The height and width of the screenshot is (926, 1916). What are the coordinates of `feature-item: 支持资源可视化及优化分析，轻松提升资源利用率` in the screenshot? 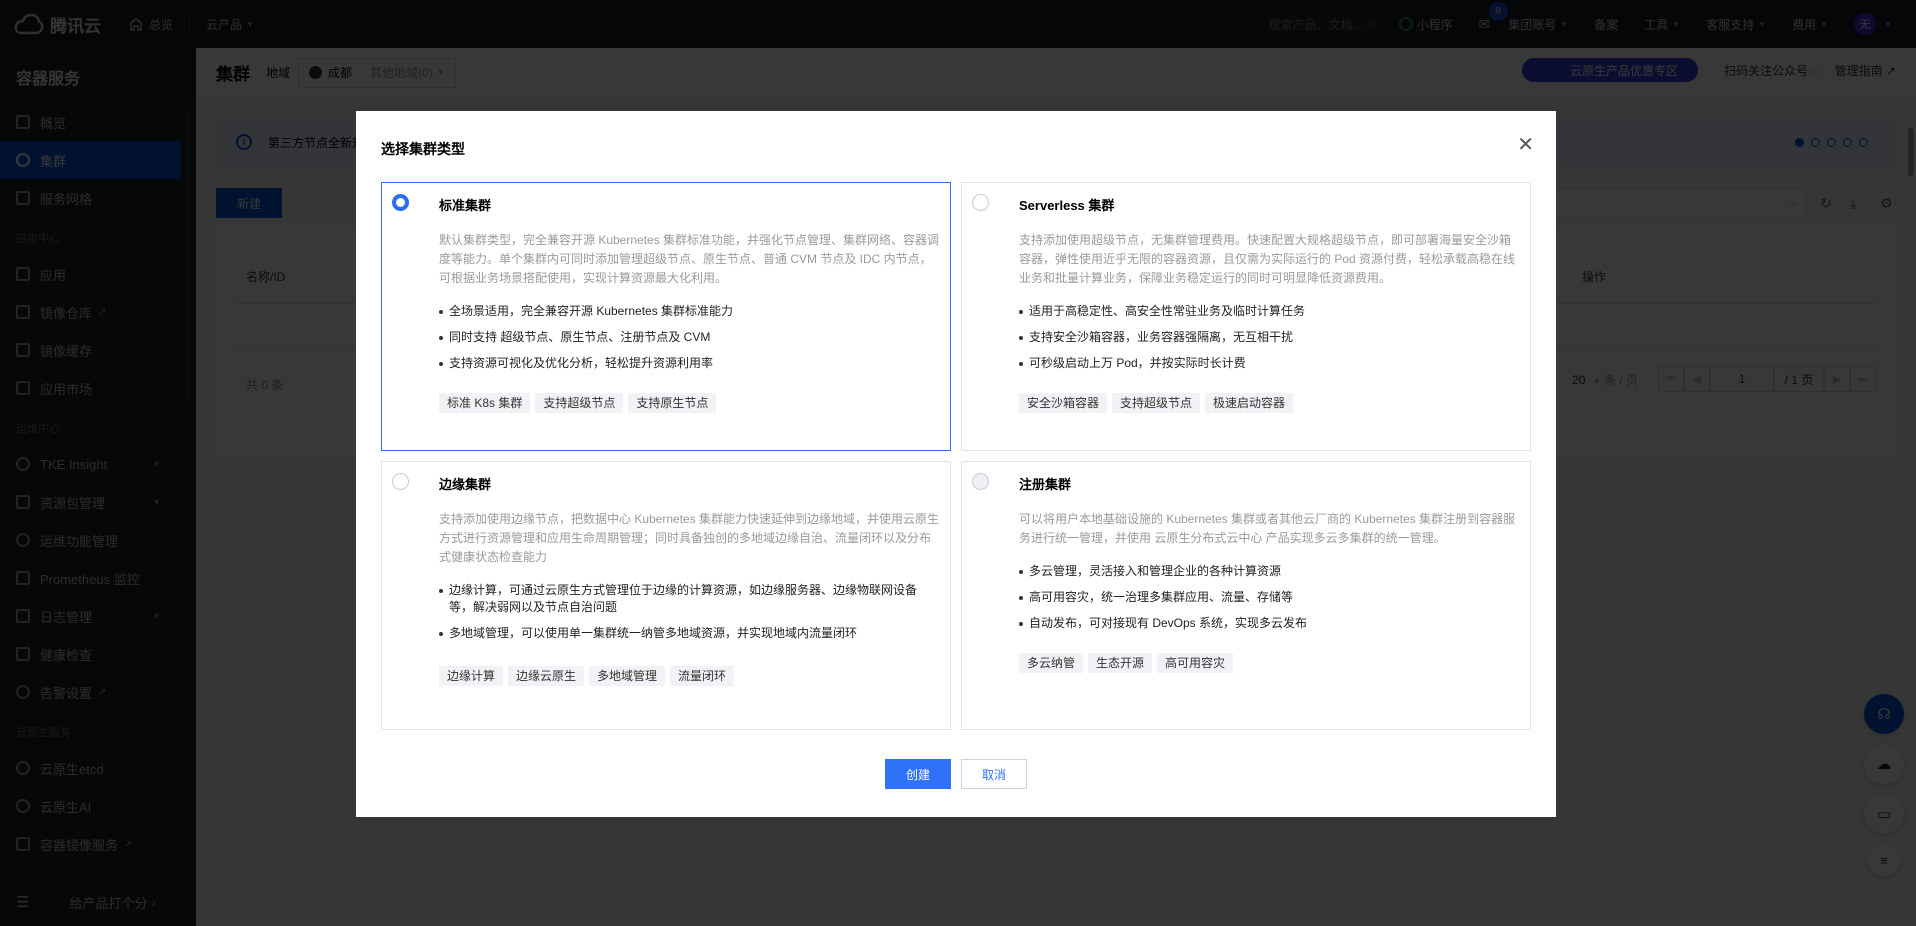 It's located at (689, 363).